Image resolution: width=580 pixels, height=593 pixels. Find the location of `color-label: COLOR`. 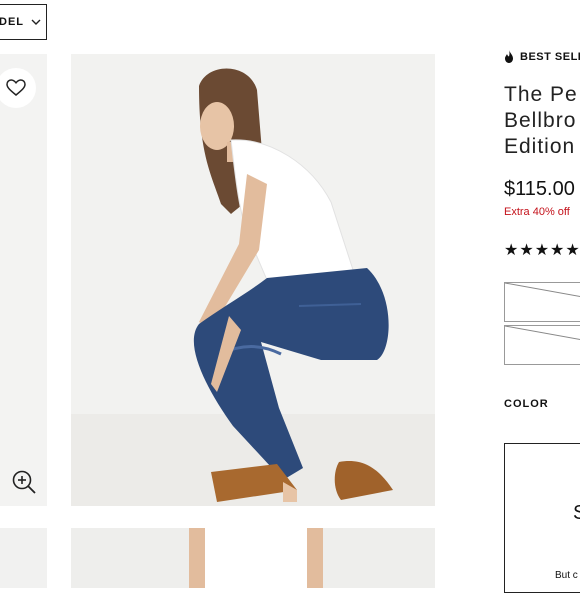

color-label: COLOR is located at coordinates (526, 404).